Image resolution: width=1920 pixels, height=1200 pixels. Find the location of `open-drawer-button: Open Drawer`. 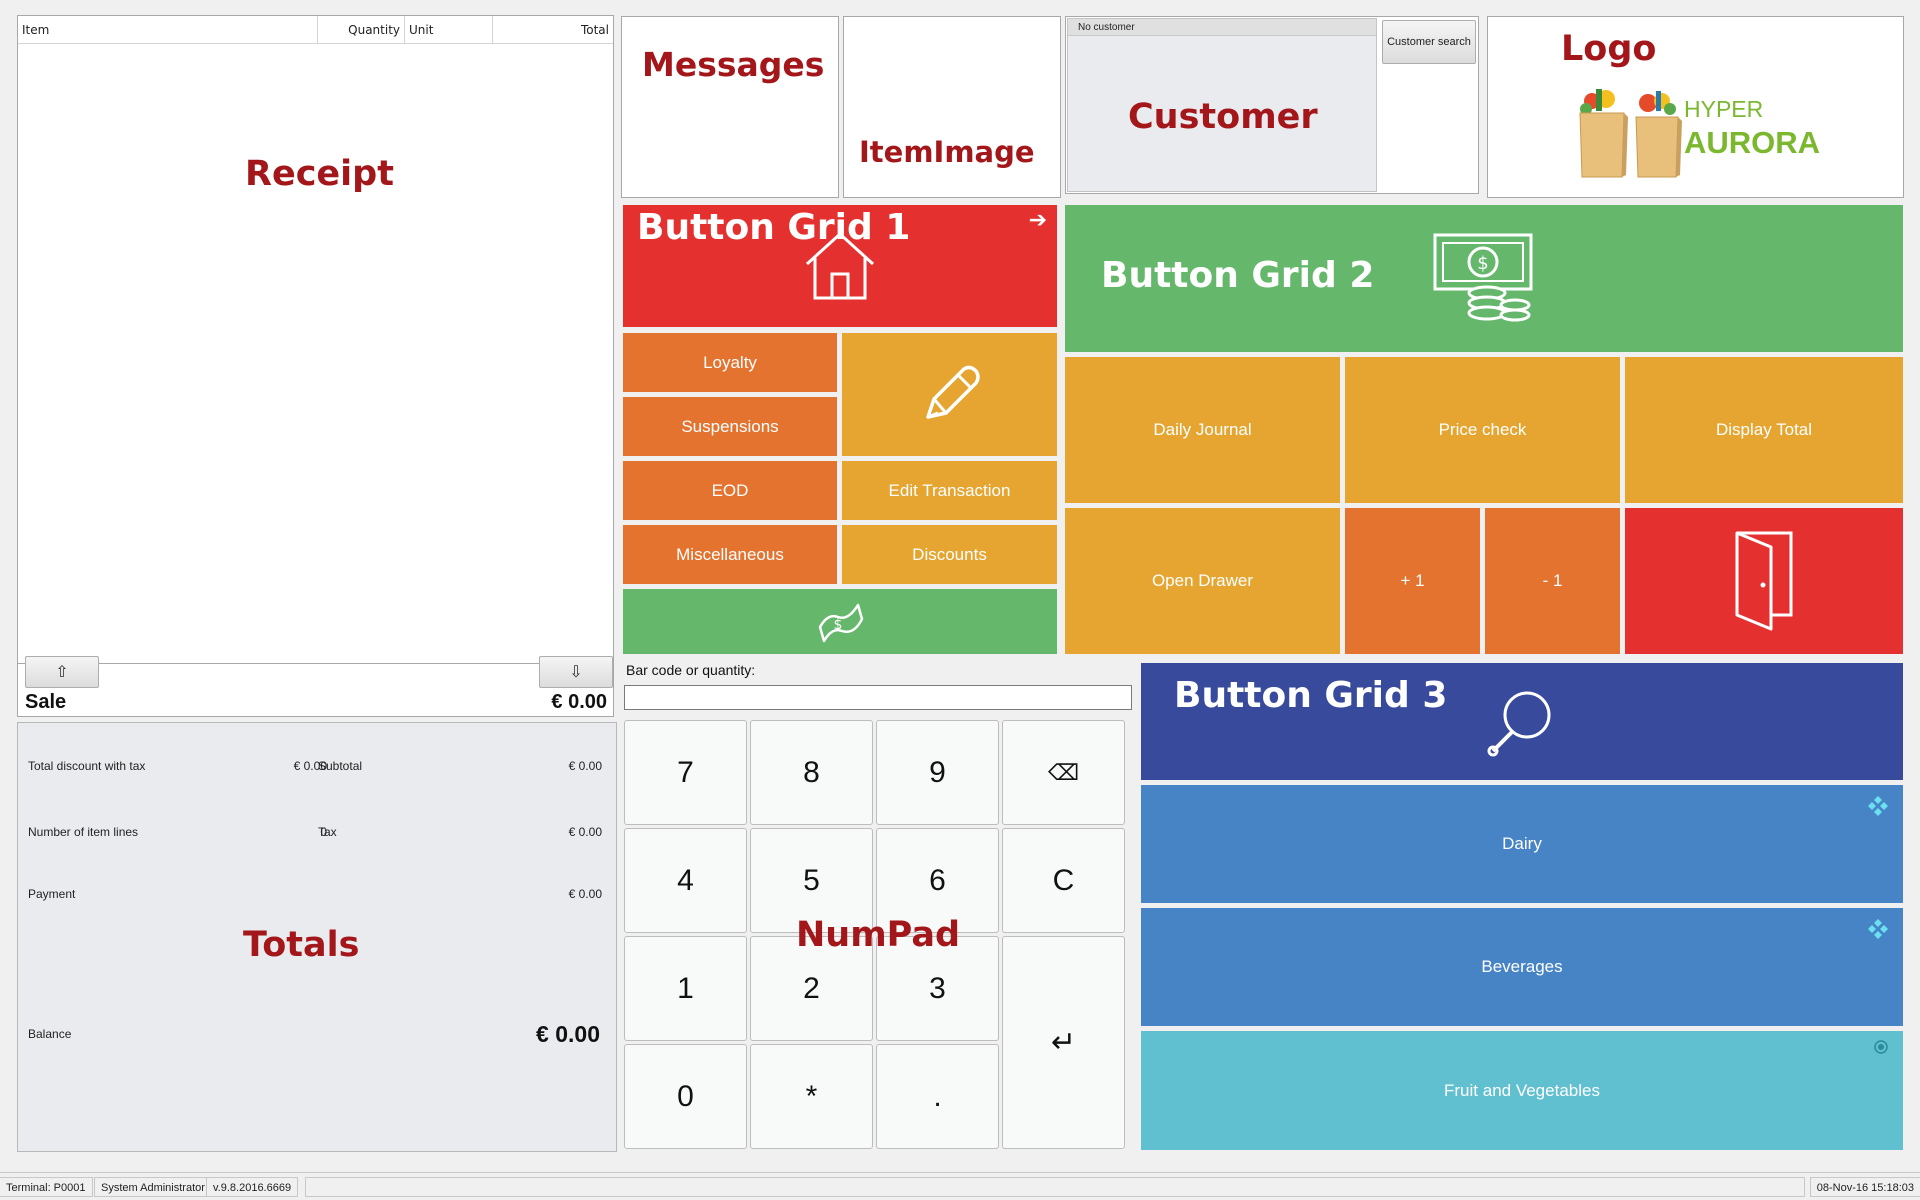

open-drawer-button: Open Drawer is located at coordinates (1202, 581).